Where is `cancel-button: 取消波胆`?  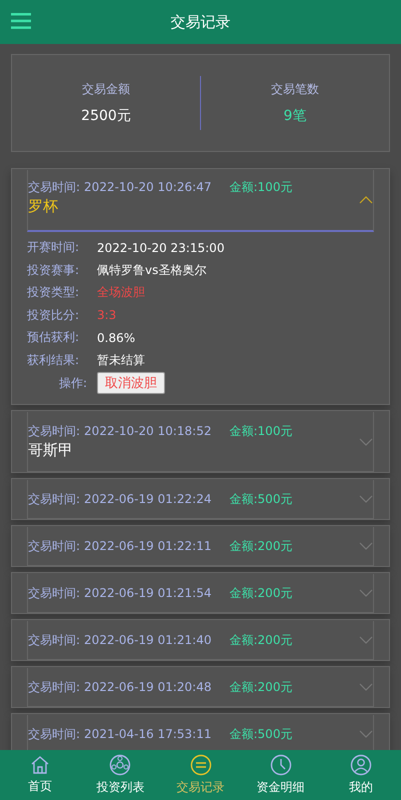
cancel-button: 取消波胆 is located at coordinates (131, 383).